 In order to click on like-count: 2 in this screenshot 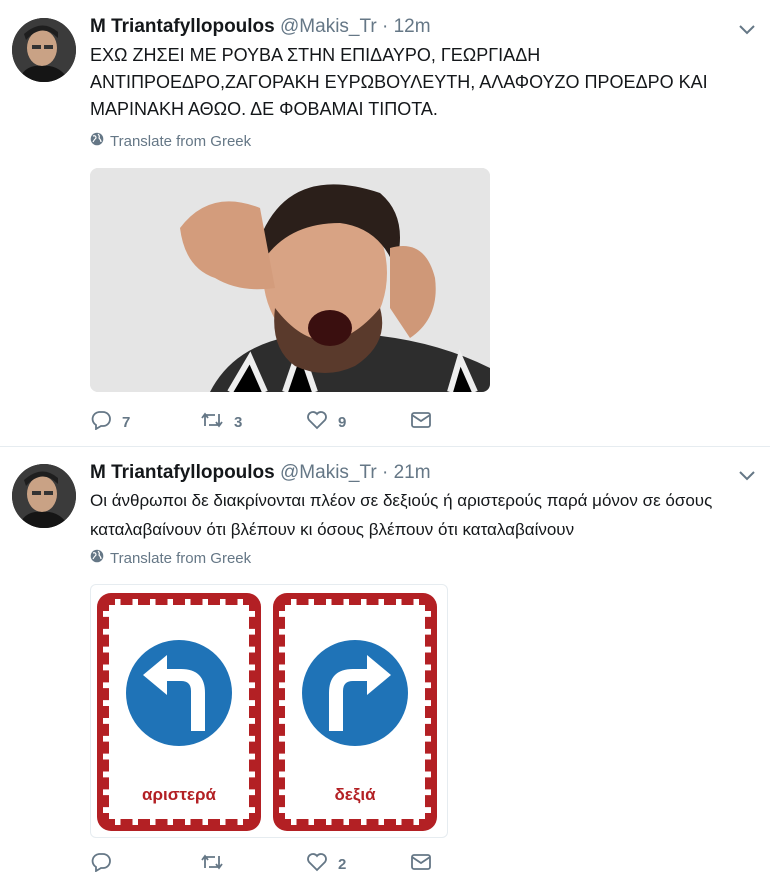, I will do `click(342, 864)`.